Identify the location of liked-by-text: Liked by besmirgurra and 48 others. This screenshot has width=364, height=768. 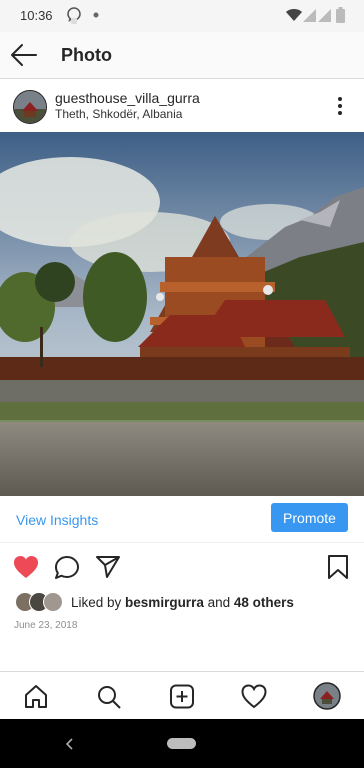
(182, 602).